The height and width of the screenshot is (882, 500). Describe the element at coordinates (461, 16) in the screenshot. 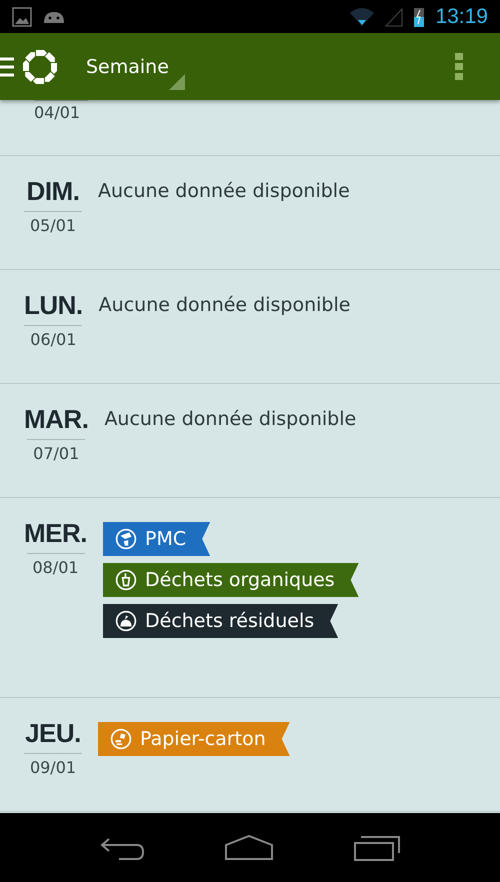

I see `status-time: 13:19` at that location.